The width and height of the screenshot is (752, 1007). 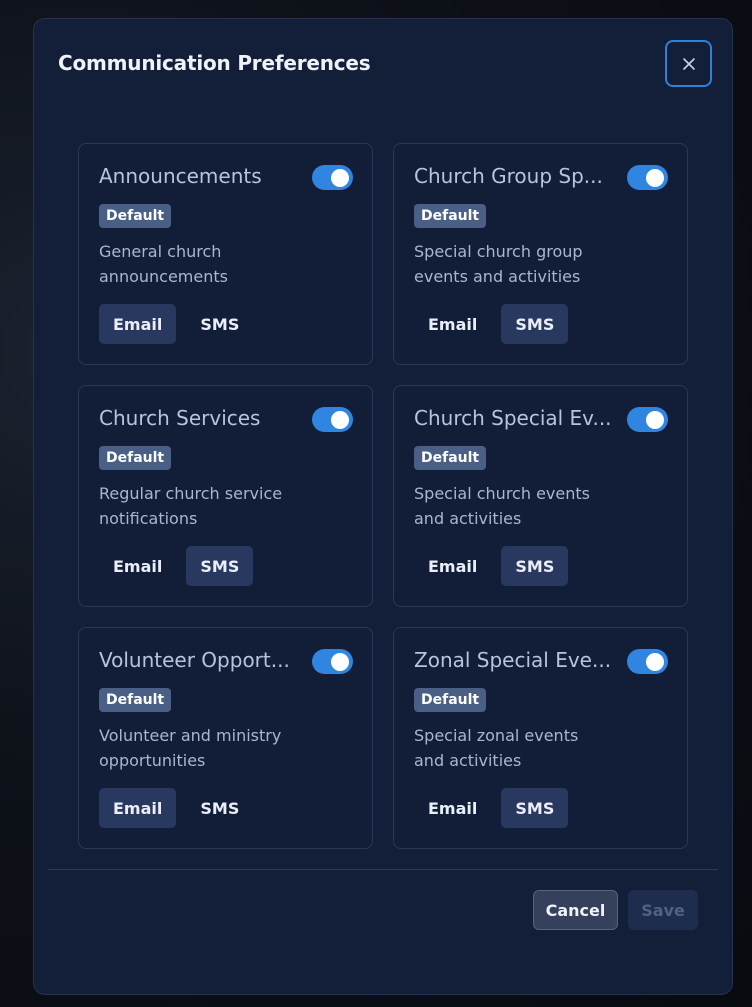 I want to click on preference-description: Regular church service notifications, so click(x=191, y=506).